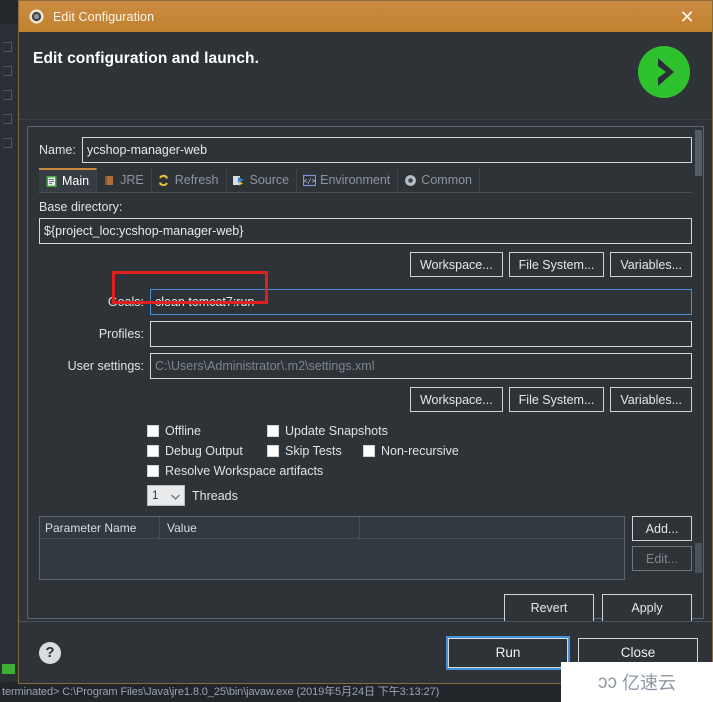 This screenshot has width=713, height=702. I want to click on tab-environment: </> Environment, so click(348, 180).